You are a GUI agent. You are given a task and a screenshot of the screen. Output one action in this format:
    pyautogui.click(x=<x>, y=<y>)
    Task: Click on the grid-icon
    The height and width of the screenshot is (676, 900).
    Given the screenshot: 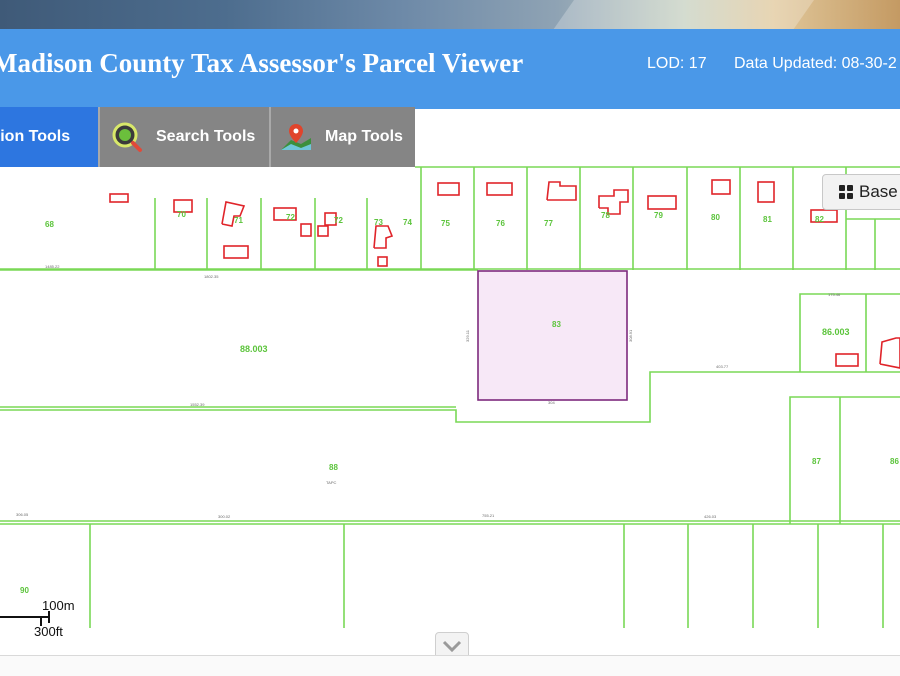 What is the action you would take?
    pyautogui.click(x=846, y=192)
    